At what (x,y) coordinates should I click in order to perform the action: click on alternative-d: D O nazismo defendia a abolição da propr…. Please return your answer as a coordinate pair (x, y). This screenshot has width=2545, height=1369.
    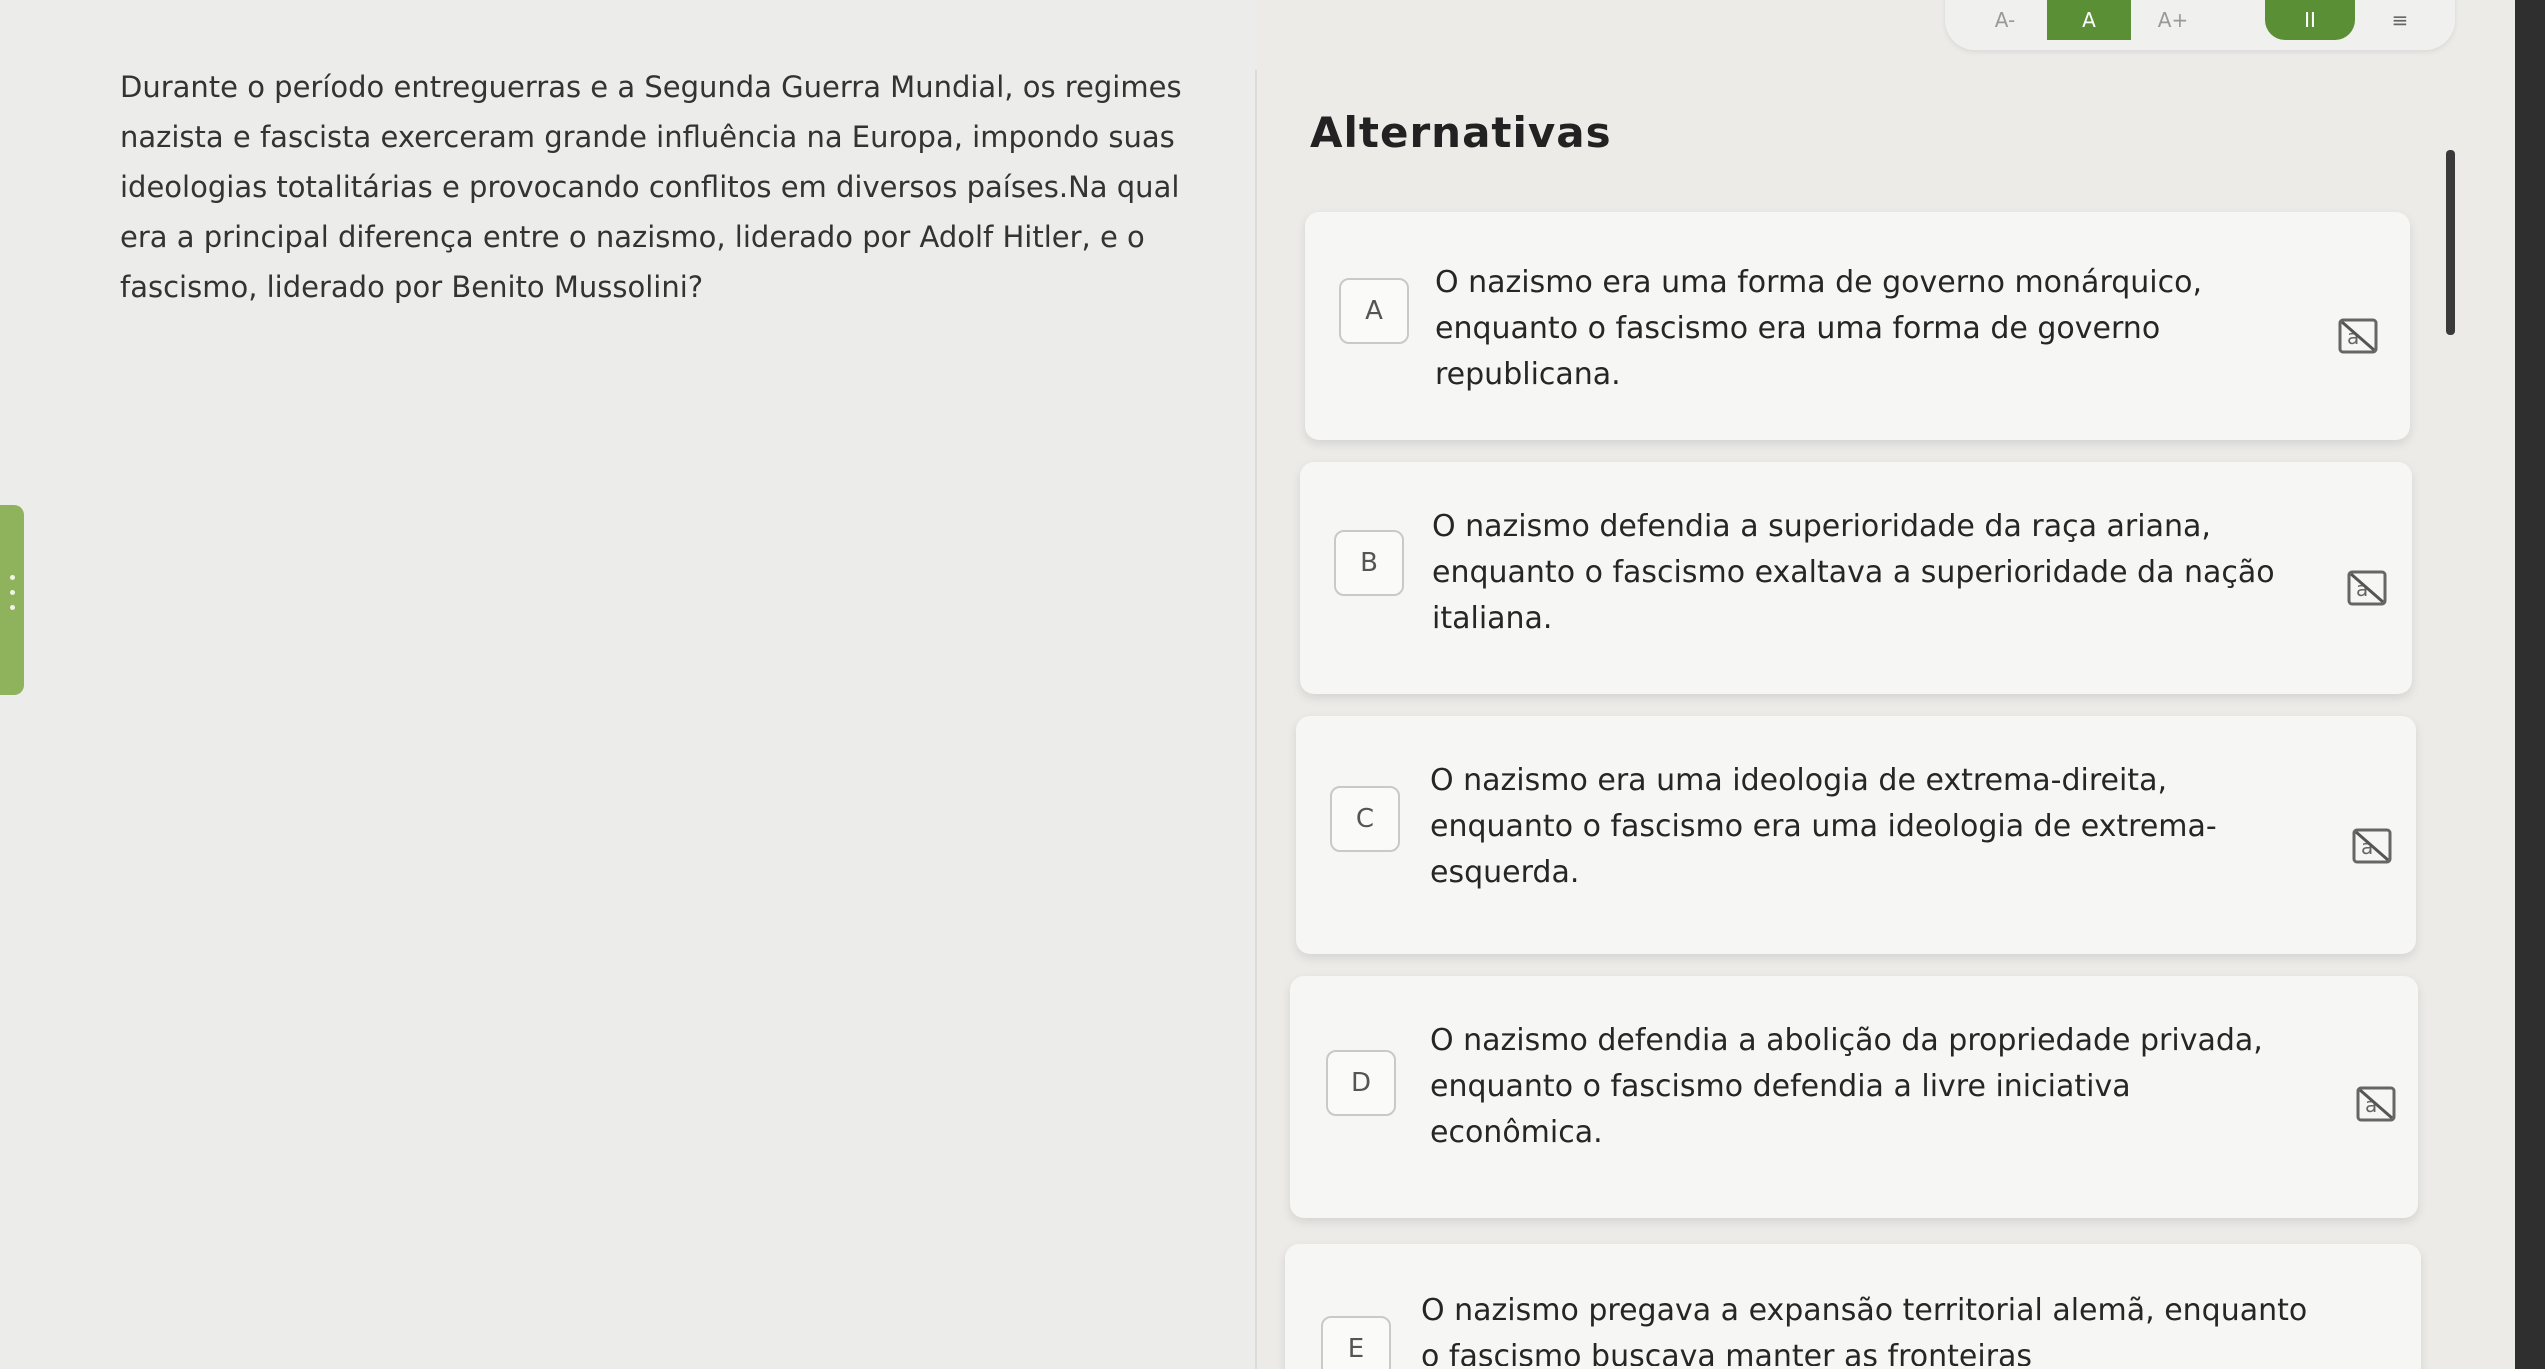
    Looking at the image, I should click on (1854, 1097).